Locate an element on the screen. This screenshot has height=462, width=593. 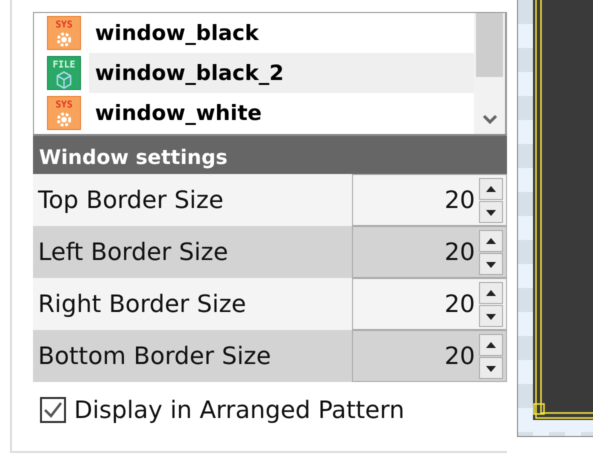
checkbox-label: Display in Arranged Pattern is located at coordinates (239, 410).